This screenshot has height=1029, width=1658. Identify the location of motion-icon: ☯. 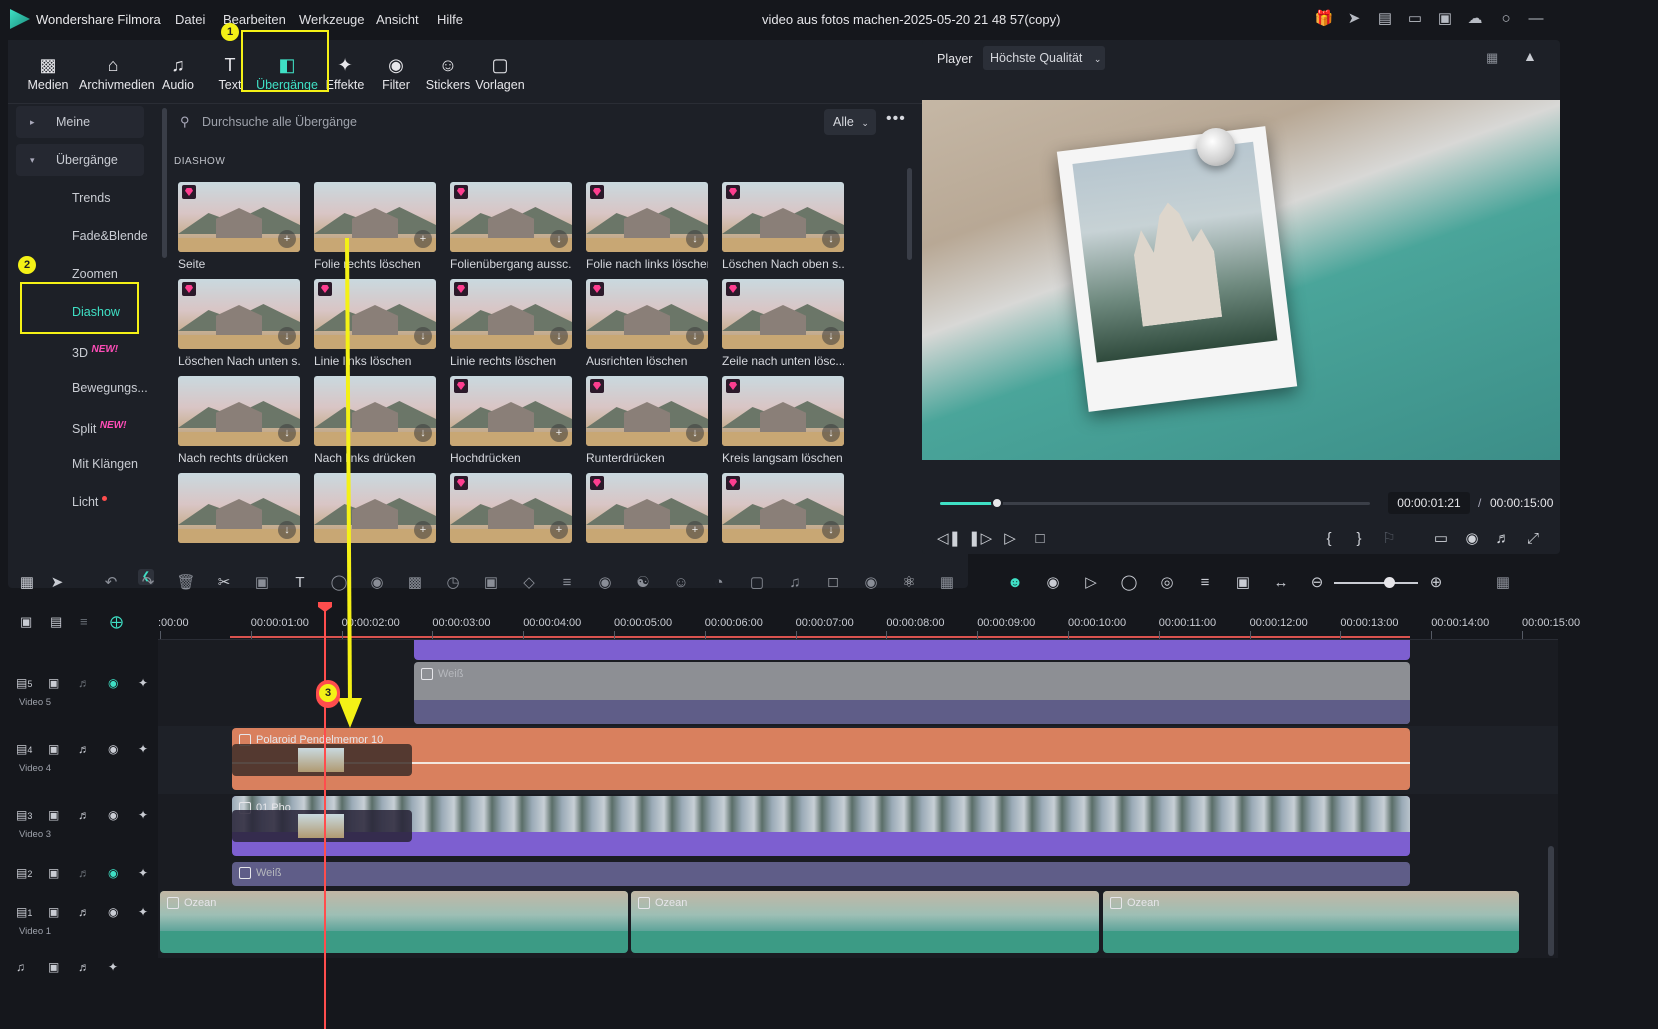
(643, 583).